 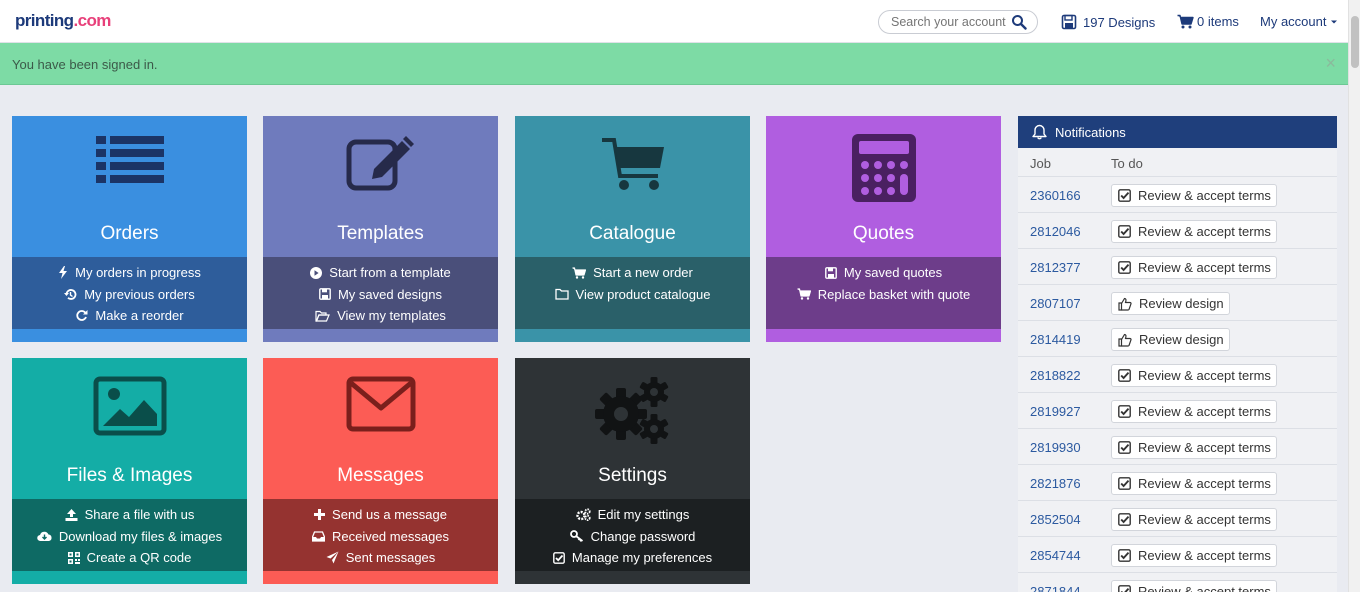 I want to click on replace-basket-link: Replace basket with quote, so click(x=883, y=295).